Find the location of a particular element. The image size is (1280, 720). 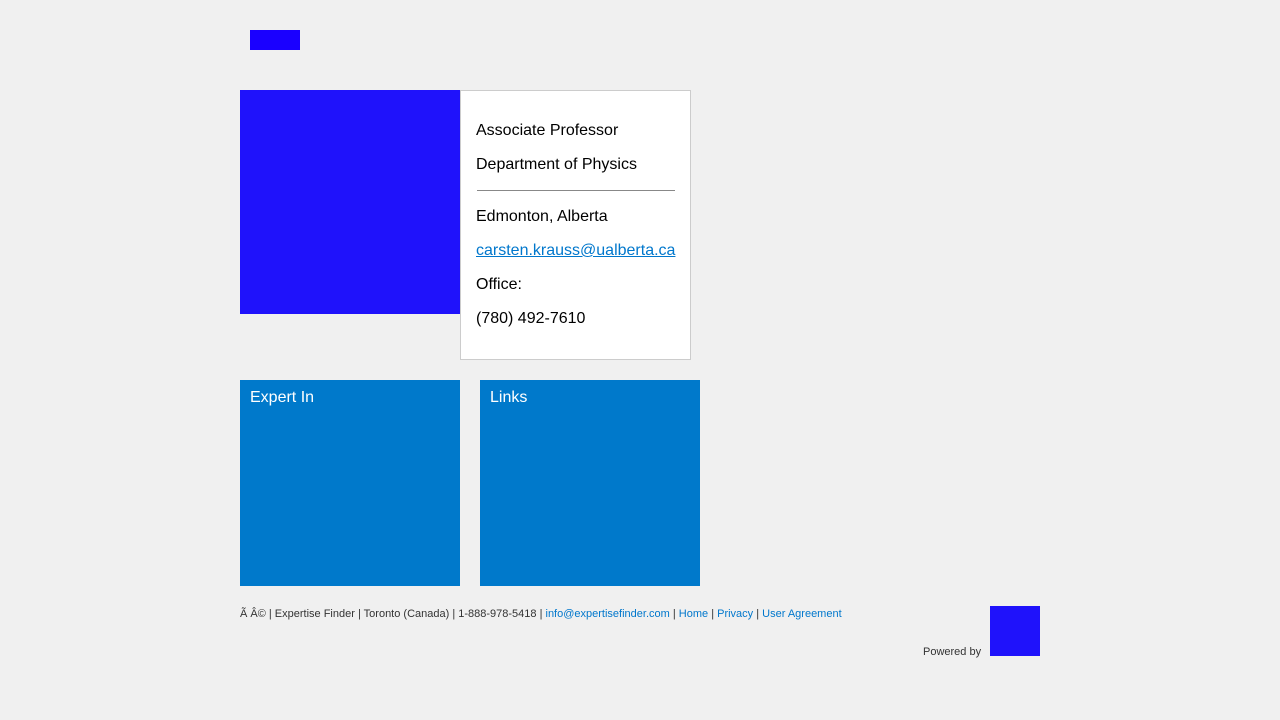

profile-photo is located at coordinates (350, 202).